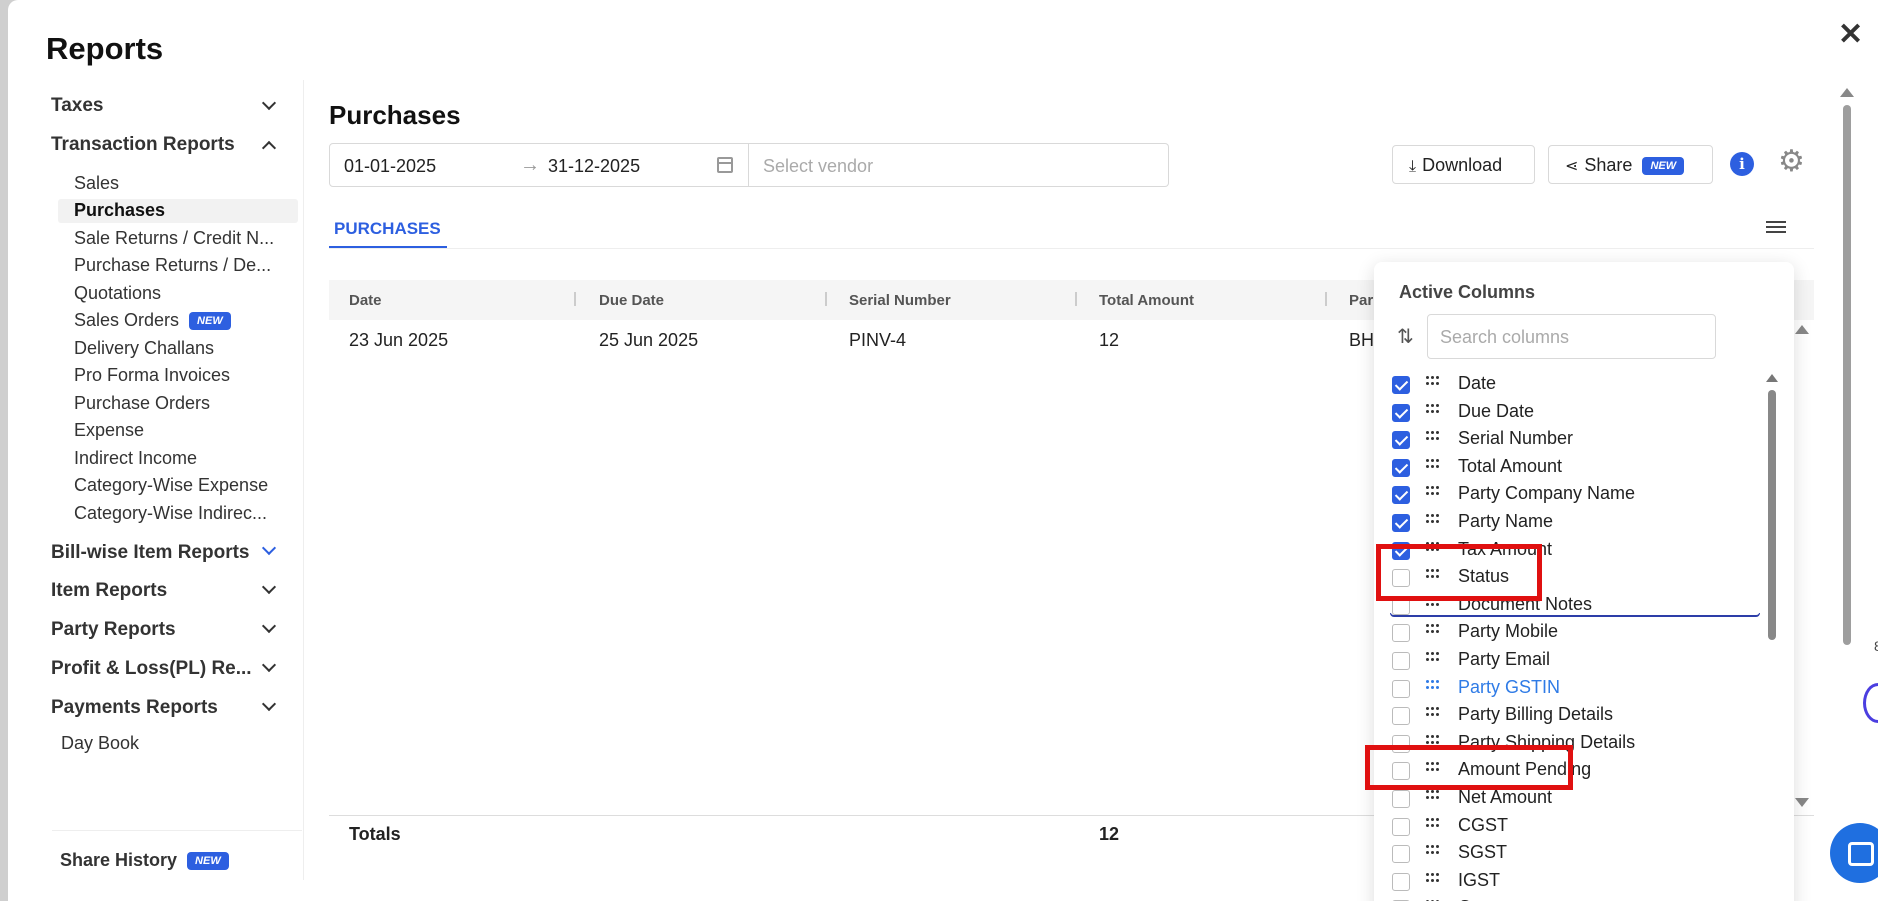 The height and width of the screenshot is (901, 1878). I want to click on column-header-due-date: Due Date, so click(631, 300).